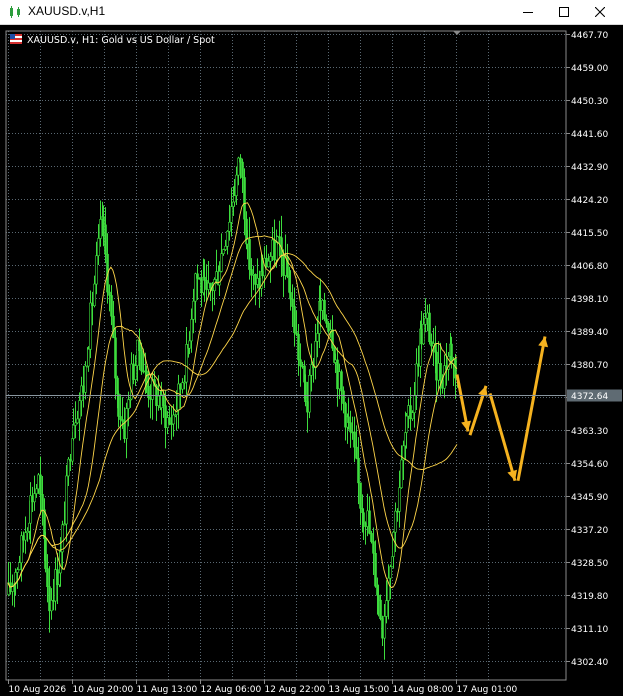 This screenshot has width=623, height=700. Describe the element at coordinates (423, 690) in the screenshot. I see `x-tick-label: 14 Aug 08:00` at that location.